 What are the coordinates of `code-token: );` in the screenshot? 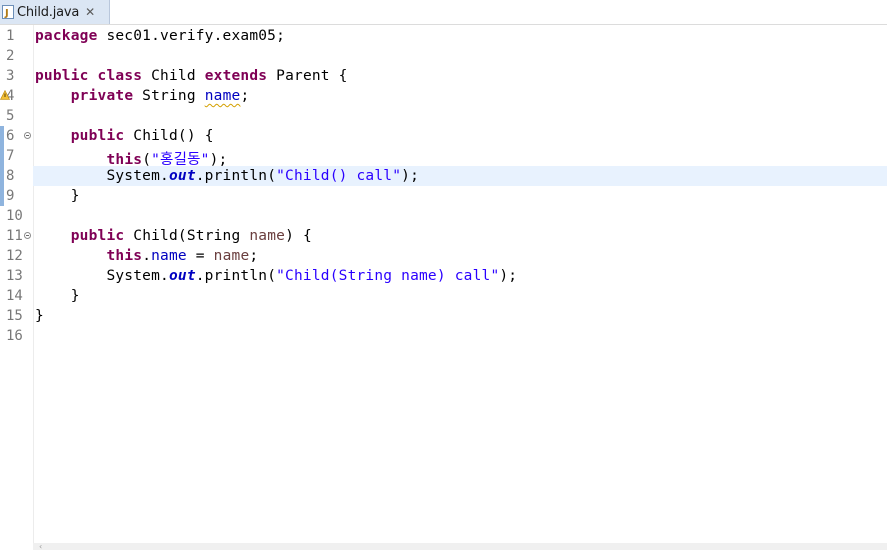 It's located at (410, 176).